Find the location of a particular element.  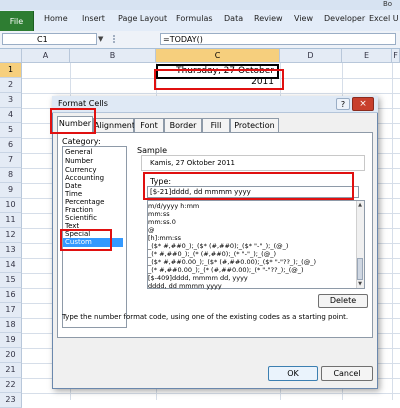

row-header-3: 3 is located at coordinates (11, 100).